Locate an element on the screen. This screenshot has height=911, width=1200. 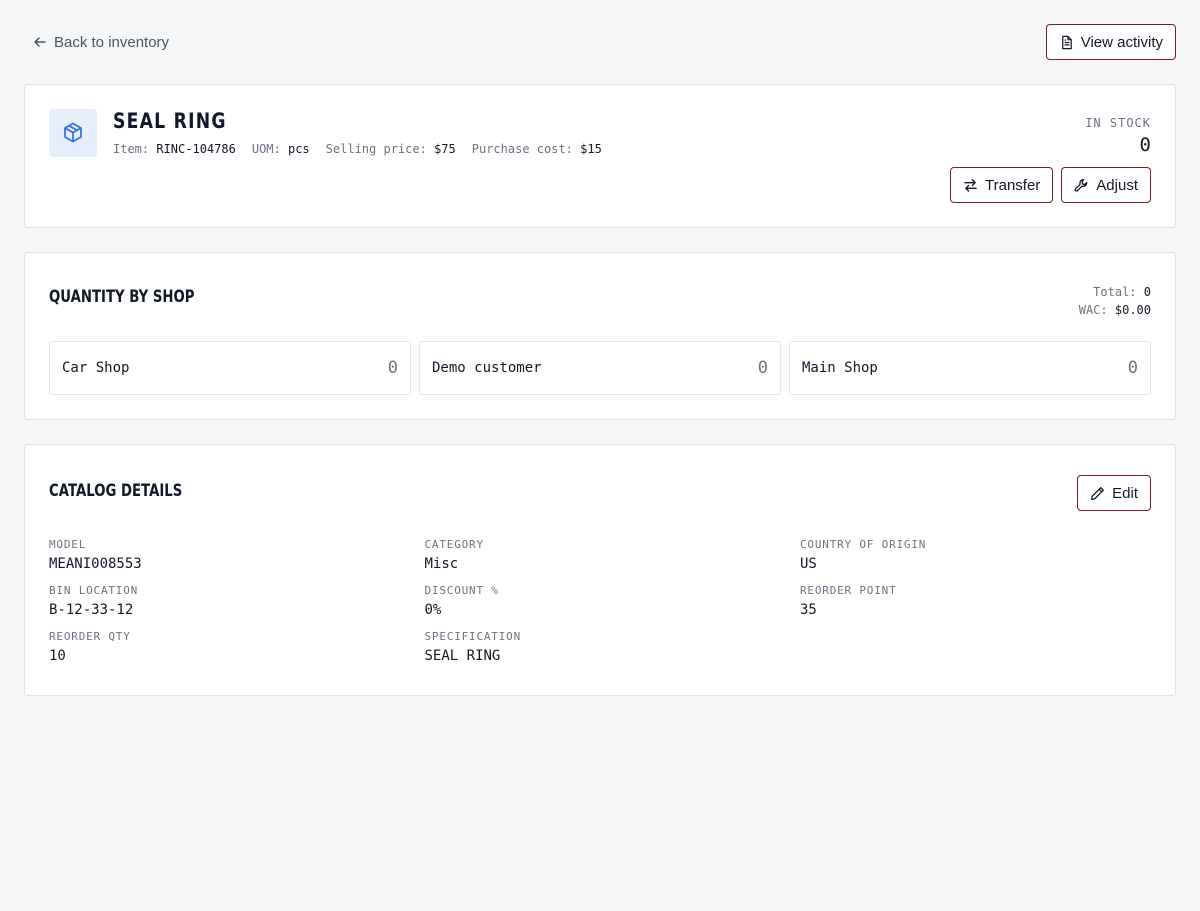
shop-name: Demo customer is located at coordinates (487, 368).